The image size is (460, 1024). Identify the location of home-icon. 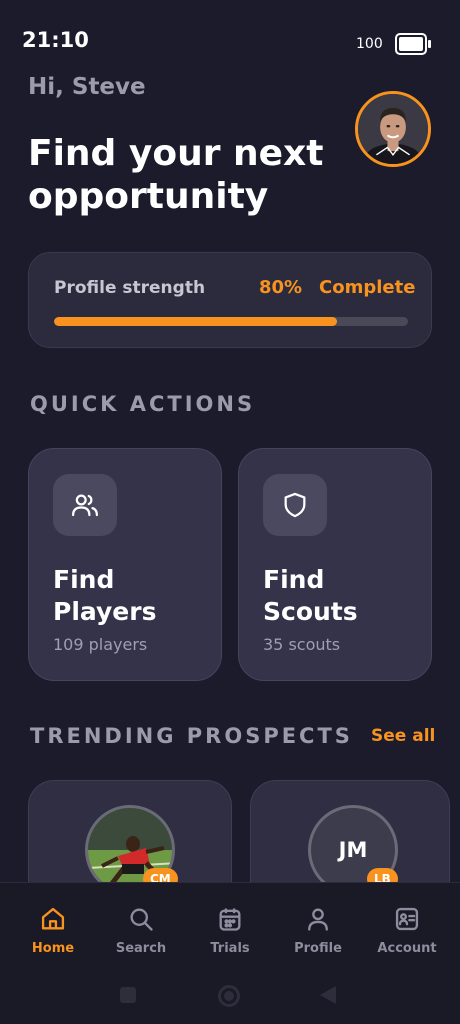
(53, 918).